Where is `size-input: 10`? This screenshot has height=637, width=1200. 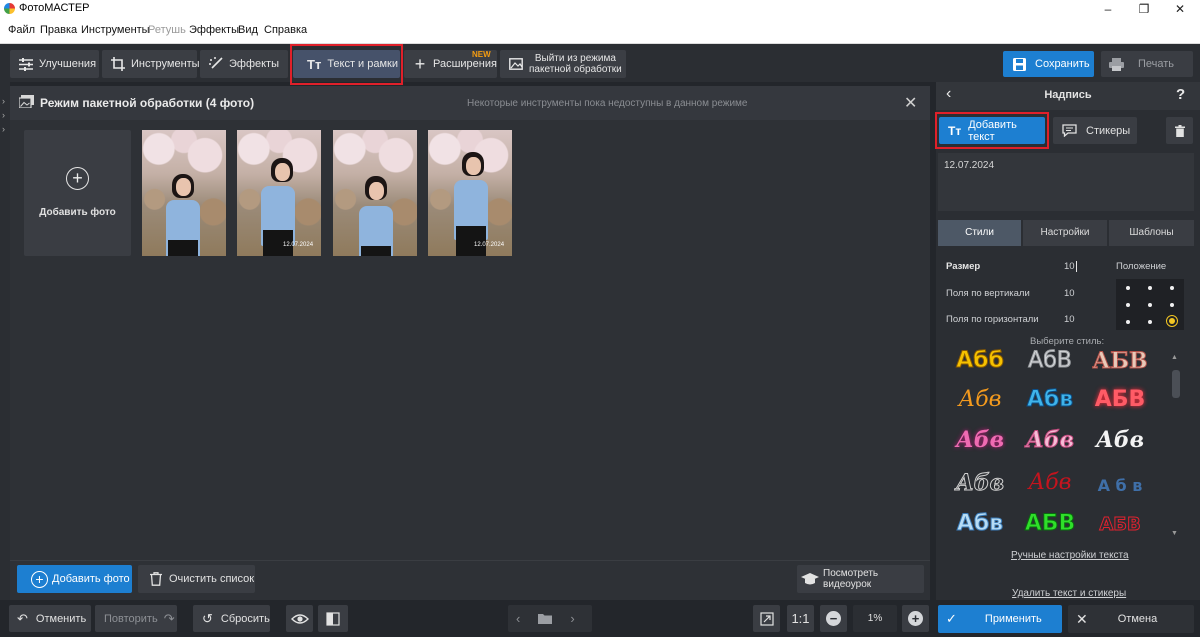
size-input: 10 is located at coordinates (1070, 266).